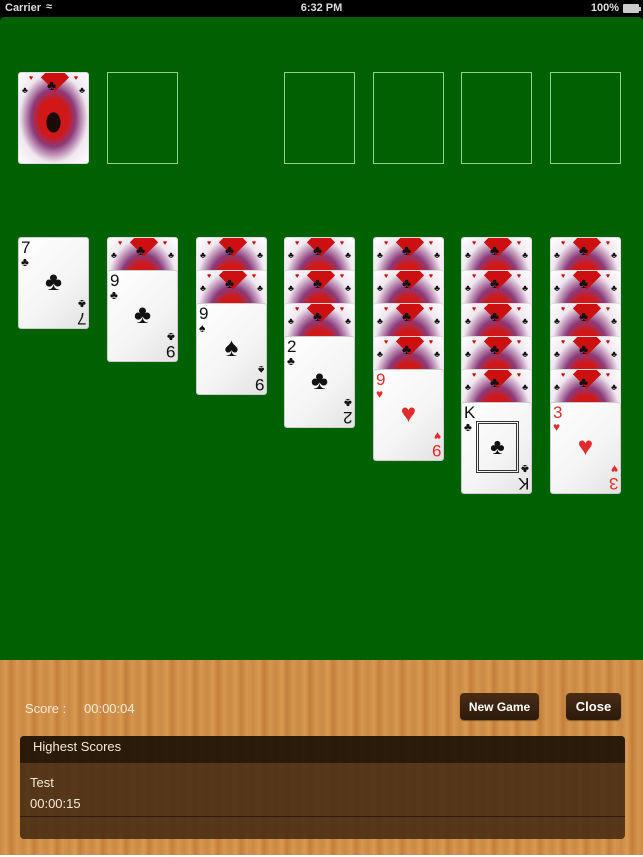 The height and width of the screenshot is (857, 643). I want to click on card-2-♣: 2 ♣ ♣ ♣ 2, so click(319, 382).